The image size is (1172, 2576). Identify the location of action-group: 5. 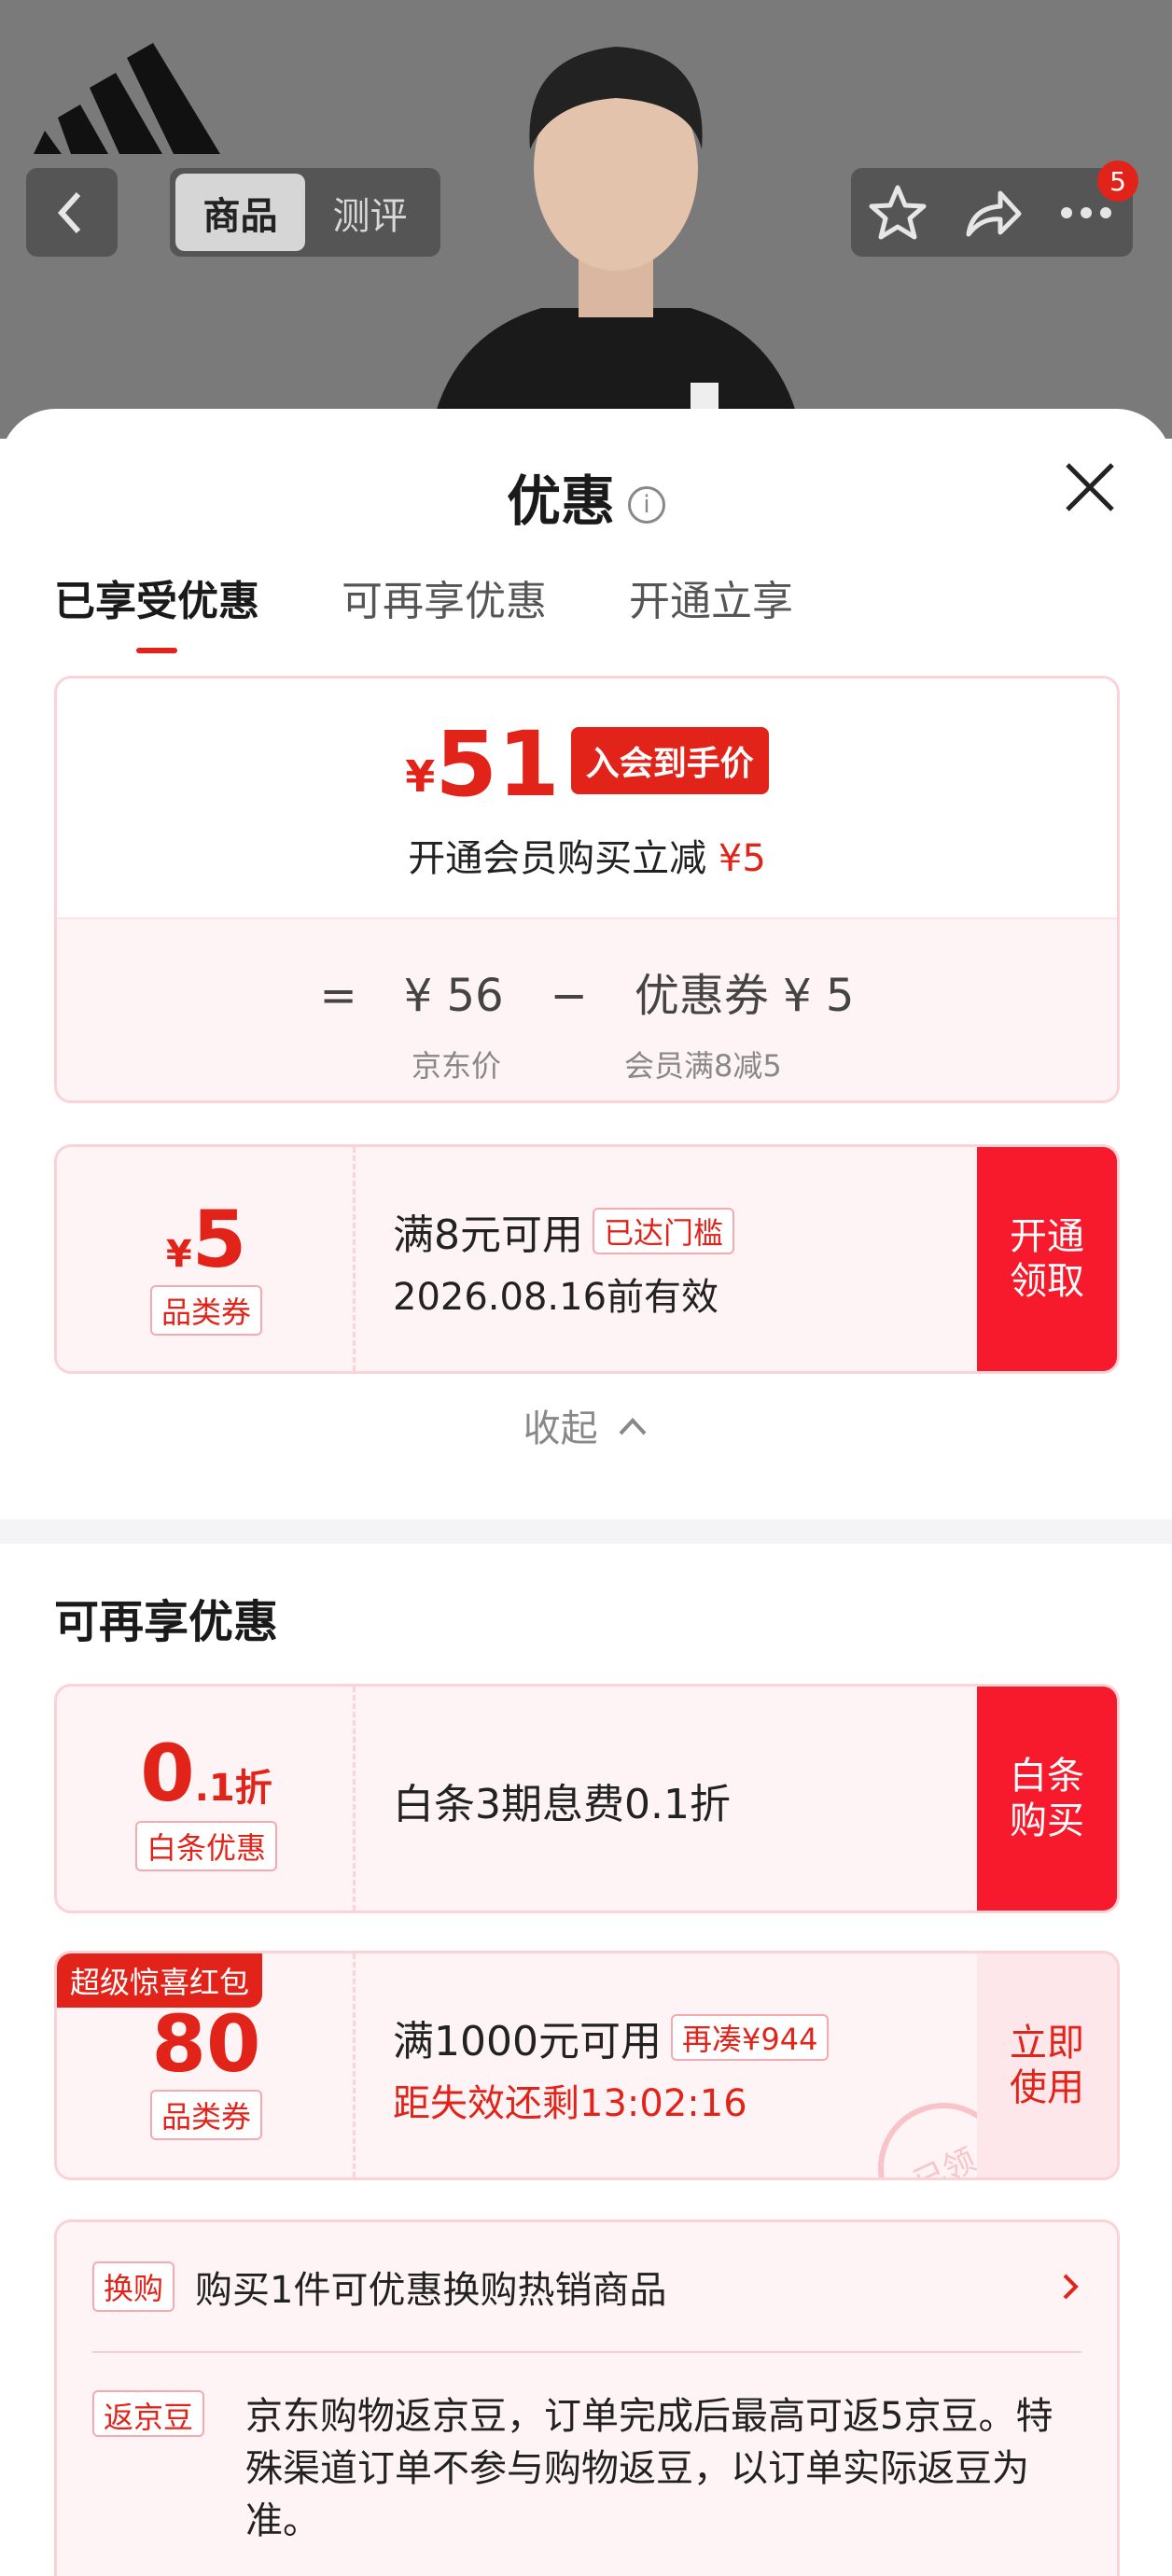
(995, 209).